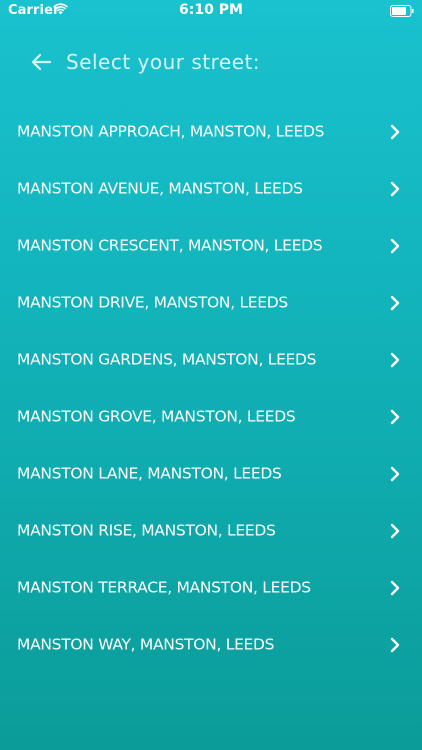  I want to click on status-bar: Carrier 6:10 PM, so click(211, 11).